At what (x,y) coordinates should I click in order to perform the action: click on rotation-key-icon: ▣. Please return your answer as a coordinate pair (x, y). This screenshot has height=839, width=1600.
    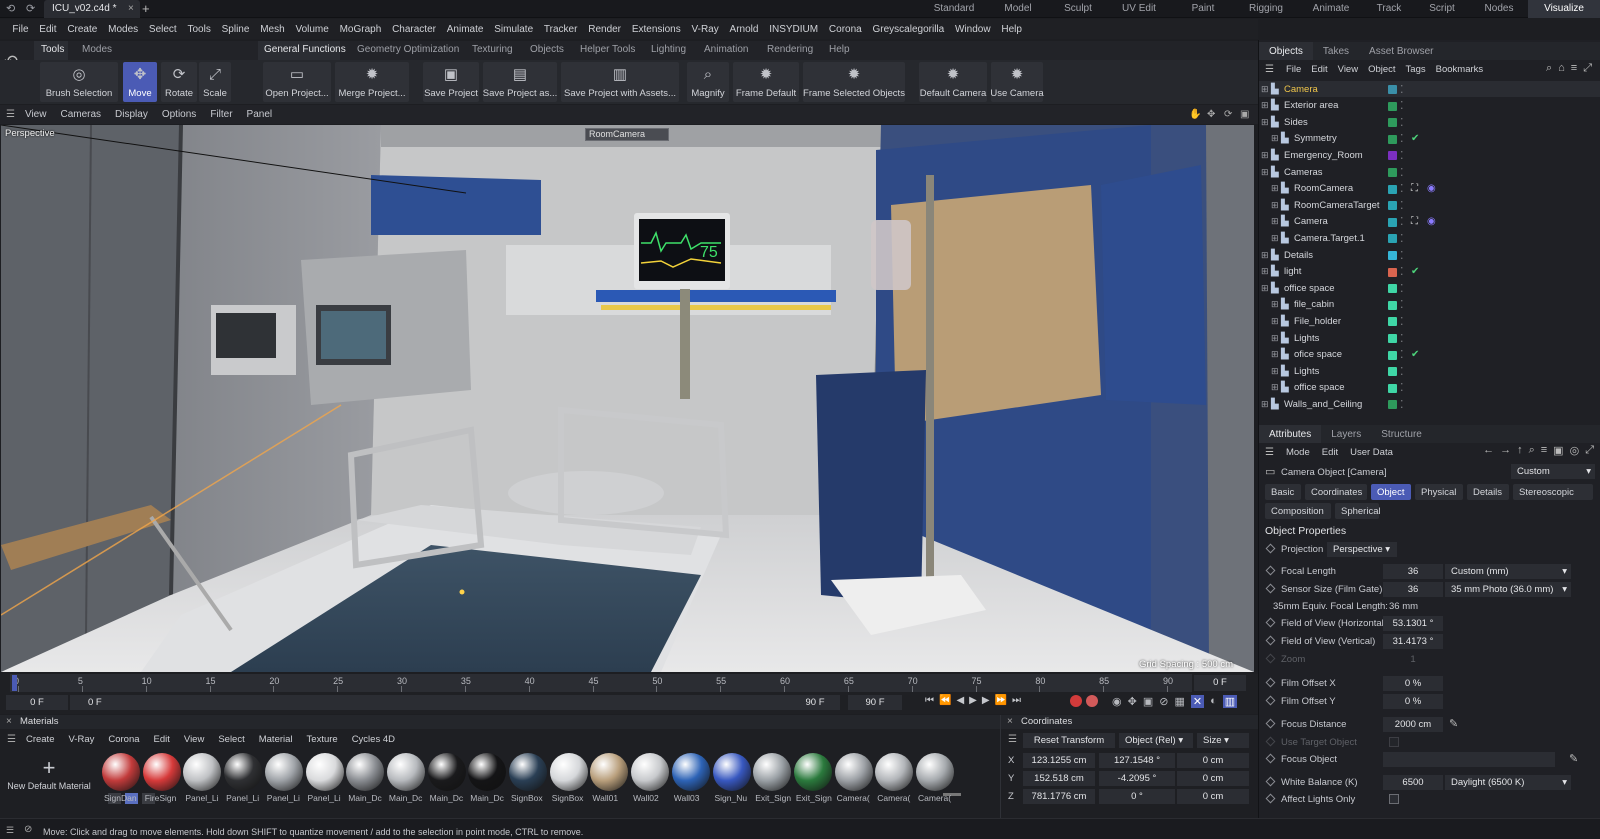
    Looking at the image, I should click on (1148, 701).